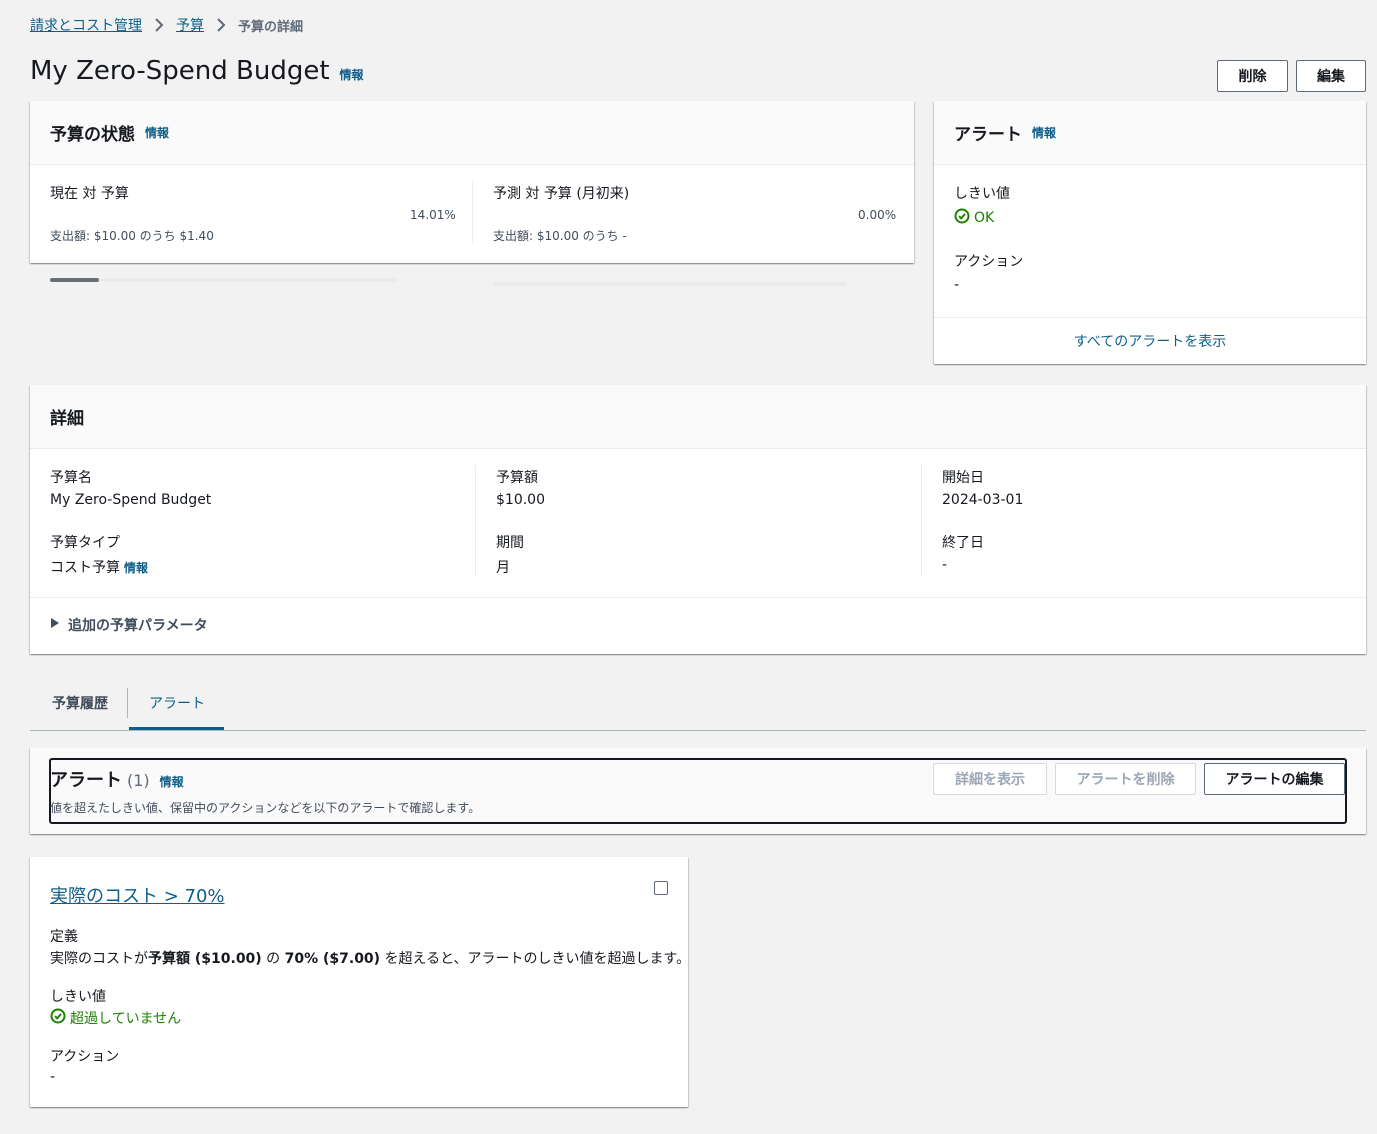 This screenshot has width=1377, height=1134. I want to click on action-value: -, so click(957, 285).